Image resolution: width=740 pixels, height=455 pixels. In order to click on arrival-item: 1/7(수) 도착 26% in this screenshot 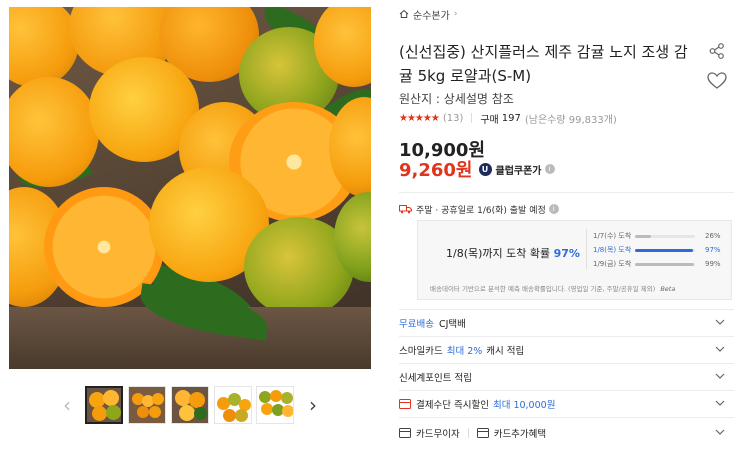, I will do `click(660, 236)`.